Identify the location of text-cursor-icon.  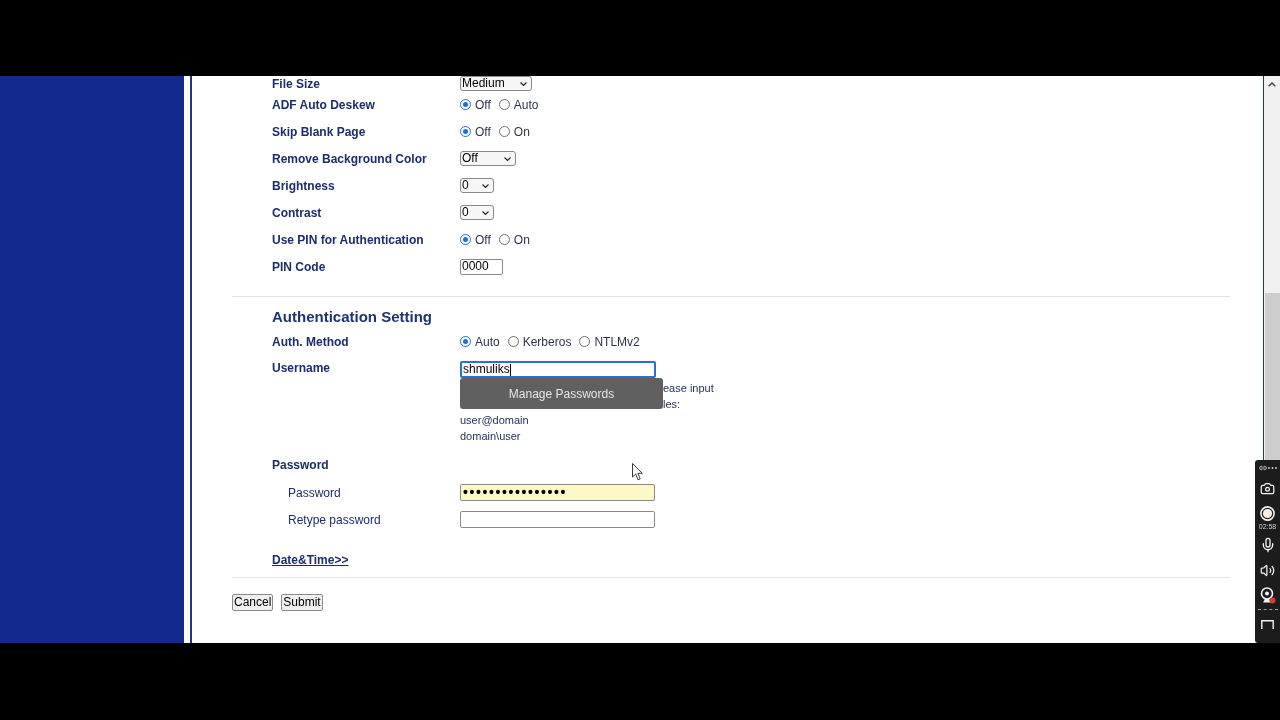
(510, 369).